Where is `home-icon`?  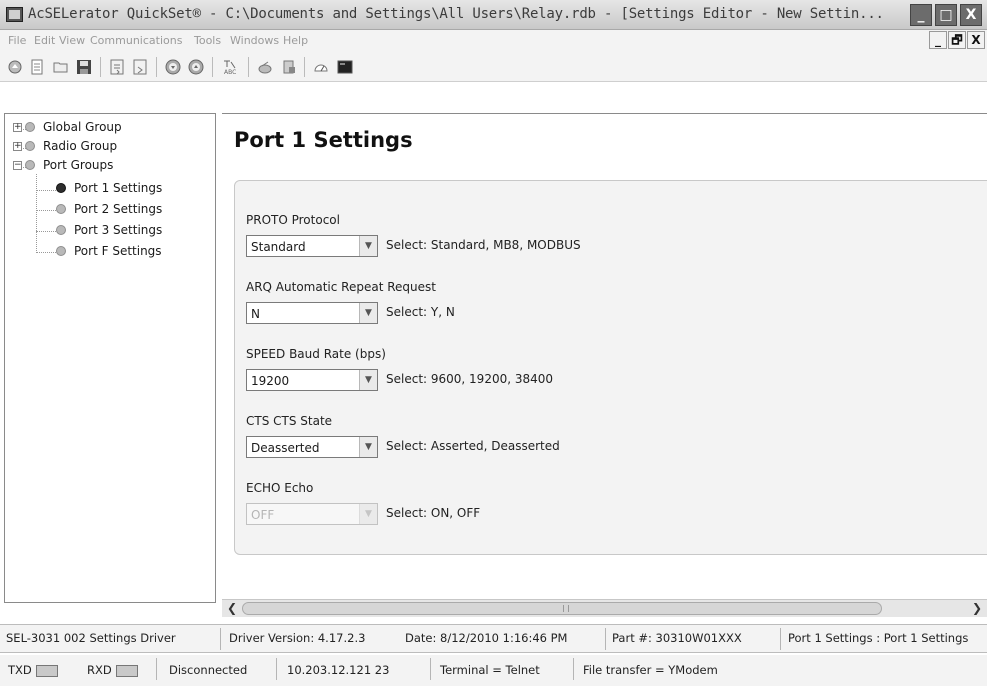
home-icon is located at coordinates (15, 67).